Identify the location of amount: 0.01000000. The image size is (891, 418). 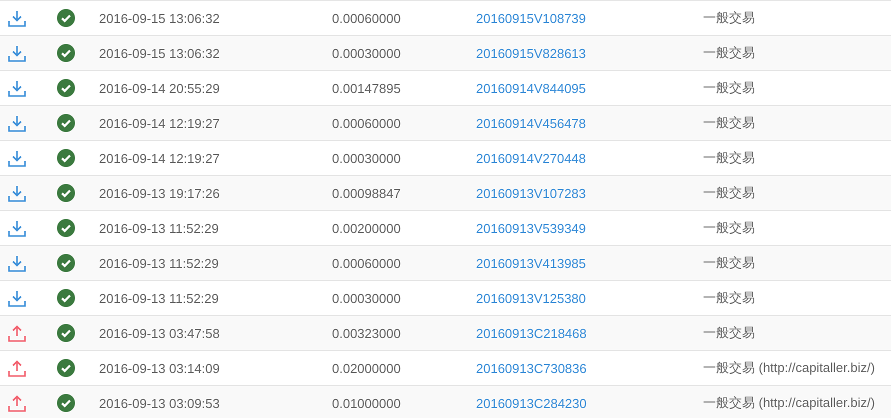
(366, 403).